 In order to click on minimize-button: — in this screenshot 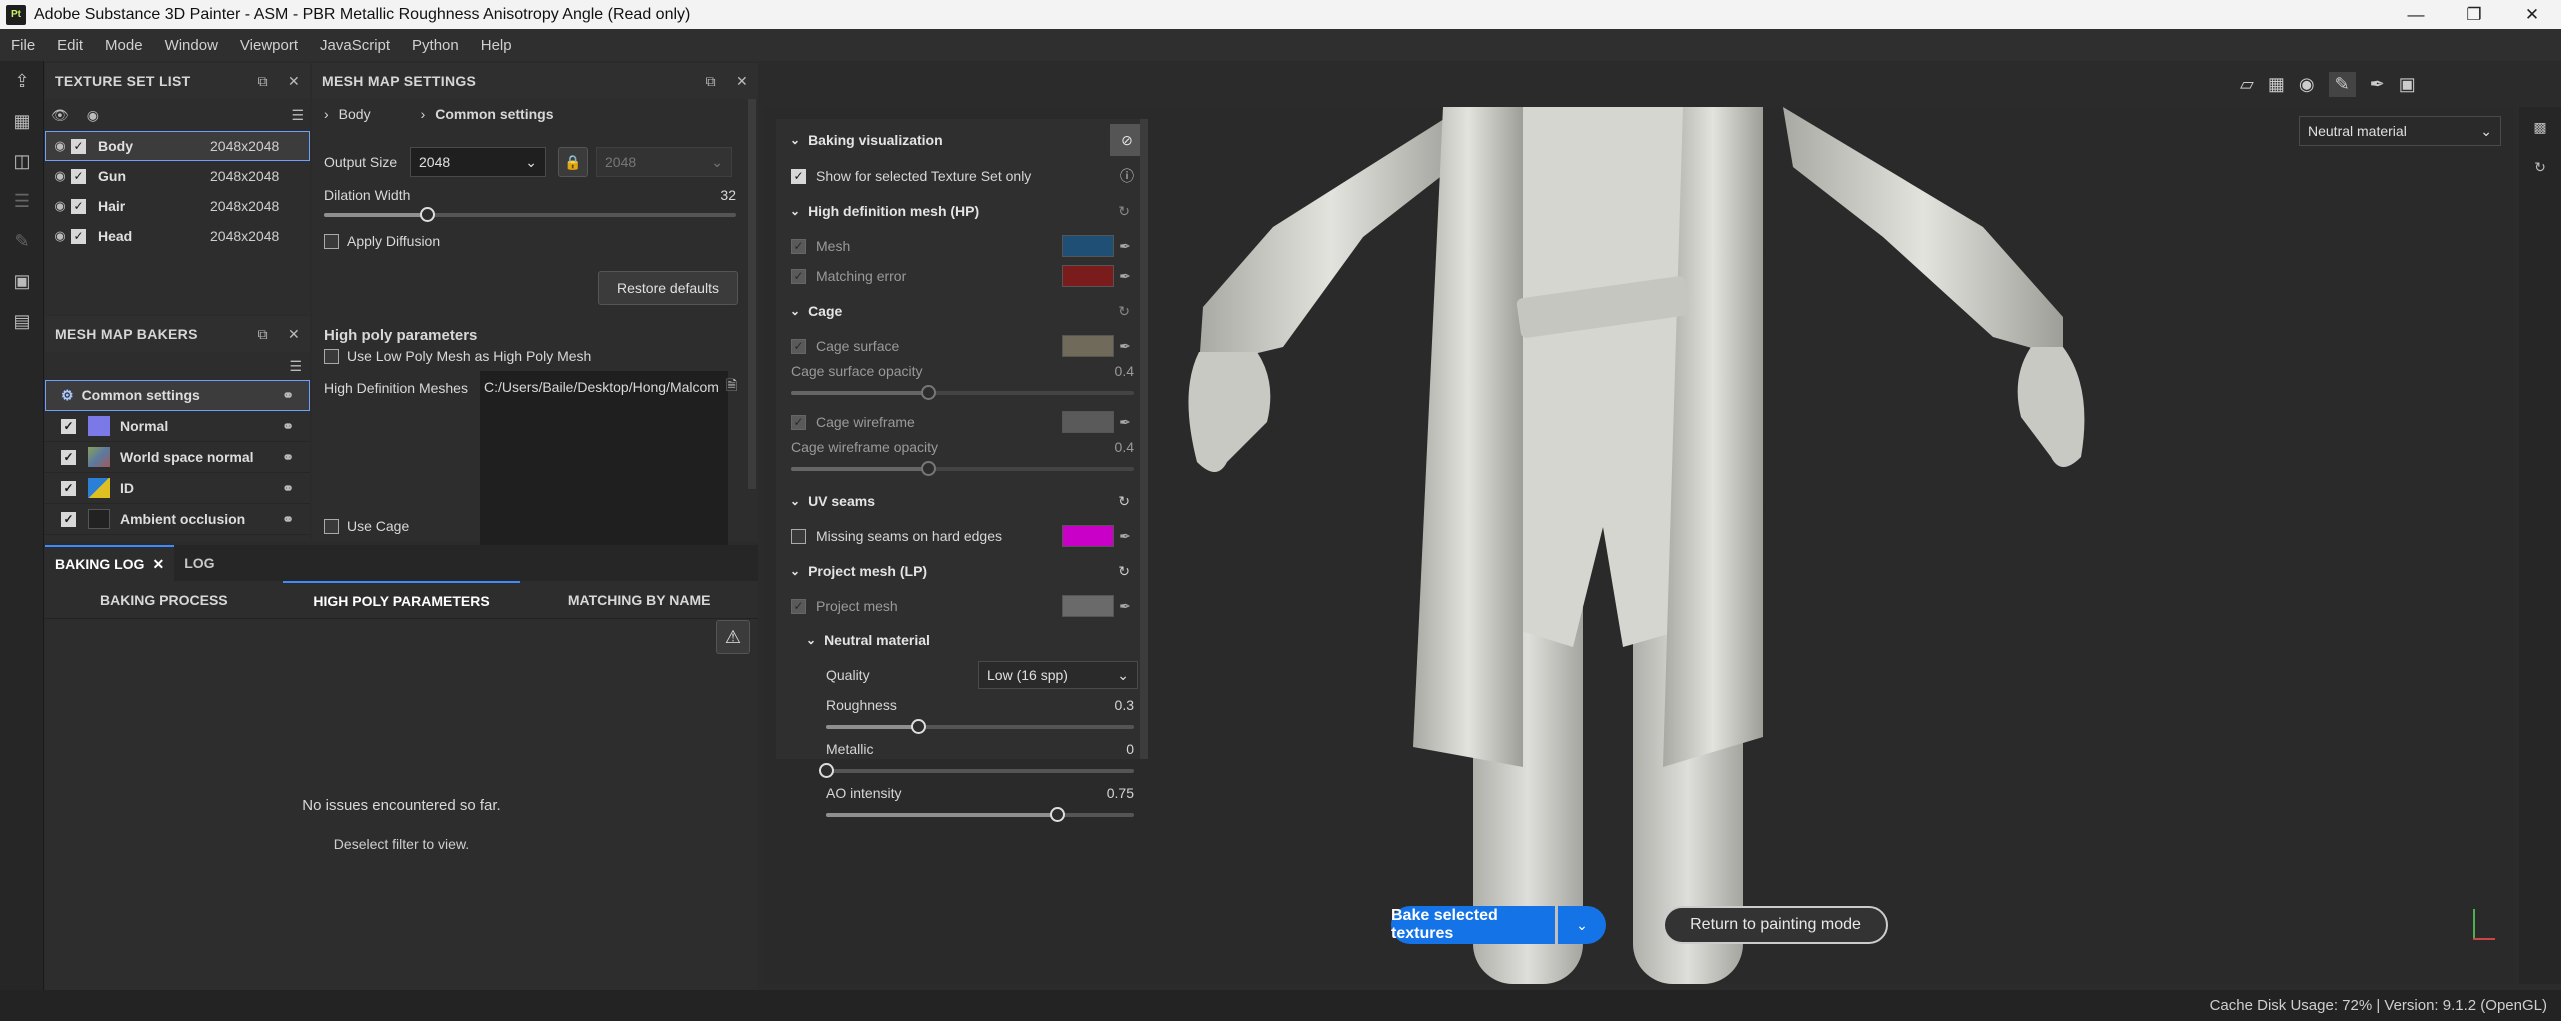, I will do `click(2416, 14)`.